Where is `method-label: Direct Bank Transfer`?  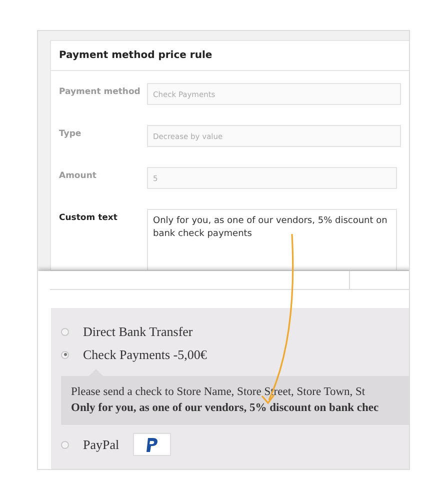
method-label: Direct Bank Transfer is located at coordinates (138, 332).